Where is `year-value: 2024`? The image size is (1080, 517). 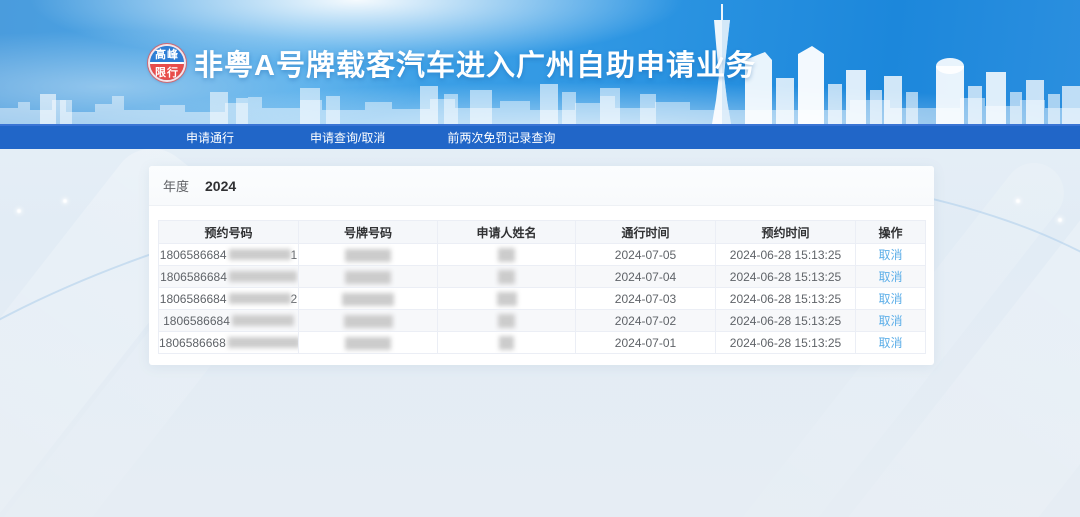
year-value: 2024 is located at coordinates (220, 186).